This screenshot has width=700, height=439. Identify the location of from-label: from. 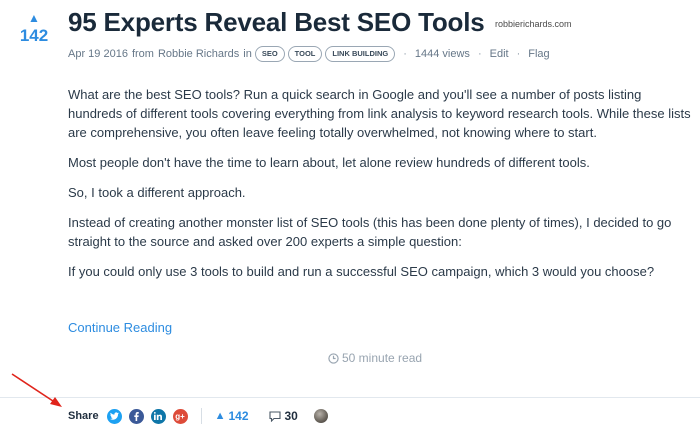
(142, 54).